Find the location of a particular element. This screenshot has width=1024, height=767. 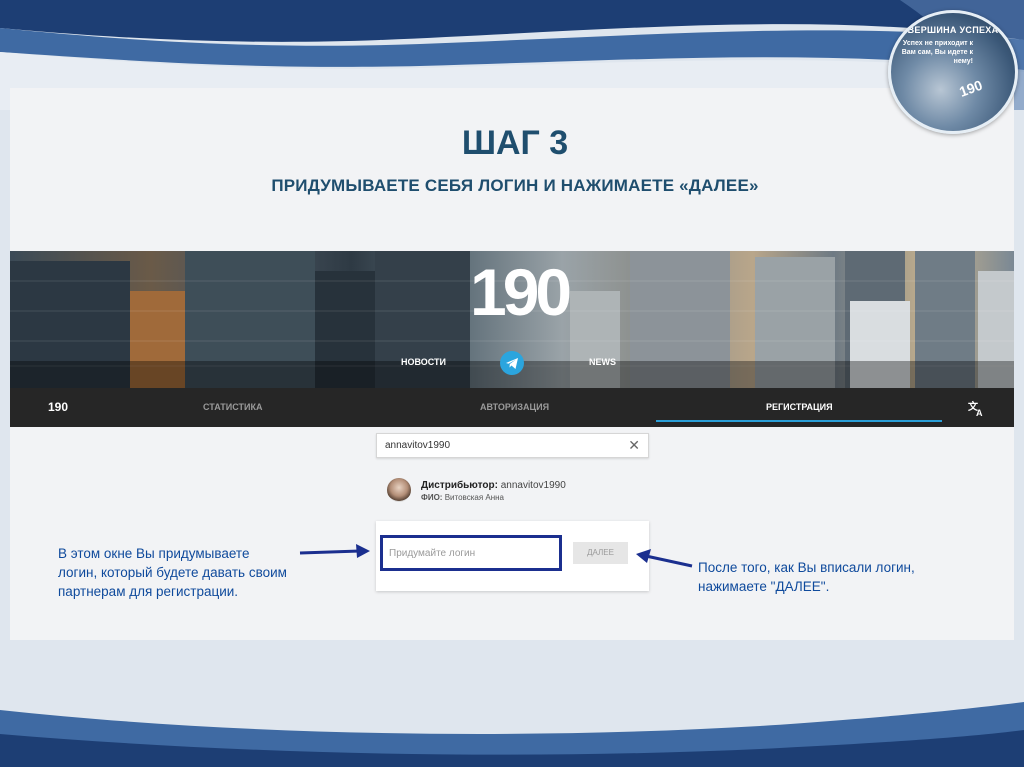

login-input is located at coordinates (469, 553).